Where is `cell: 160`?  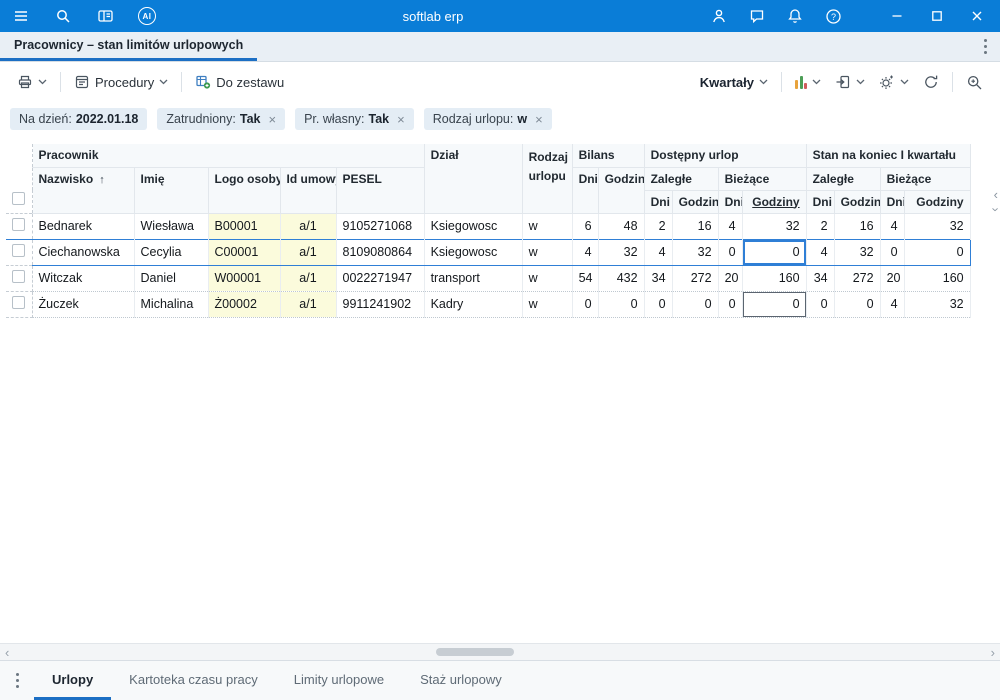 cell: 160 is located at coordinates (774, 278).